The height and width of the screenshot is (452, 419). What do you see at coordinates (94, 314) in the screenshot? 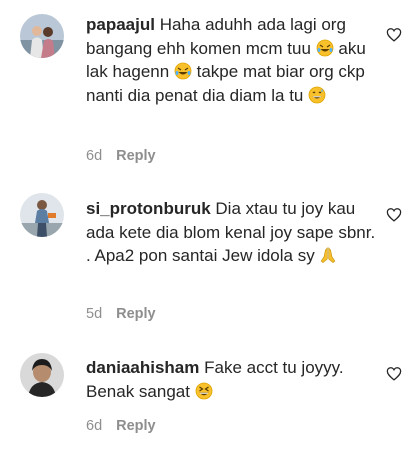
I see `comment-age: 5d` at bounding box center [94, 314].